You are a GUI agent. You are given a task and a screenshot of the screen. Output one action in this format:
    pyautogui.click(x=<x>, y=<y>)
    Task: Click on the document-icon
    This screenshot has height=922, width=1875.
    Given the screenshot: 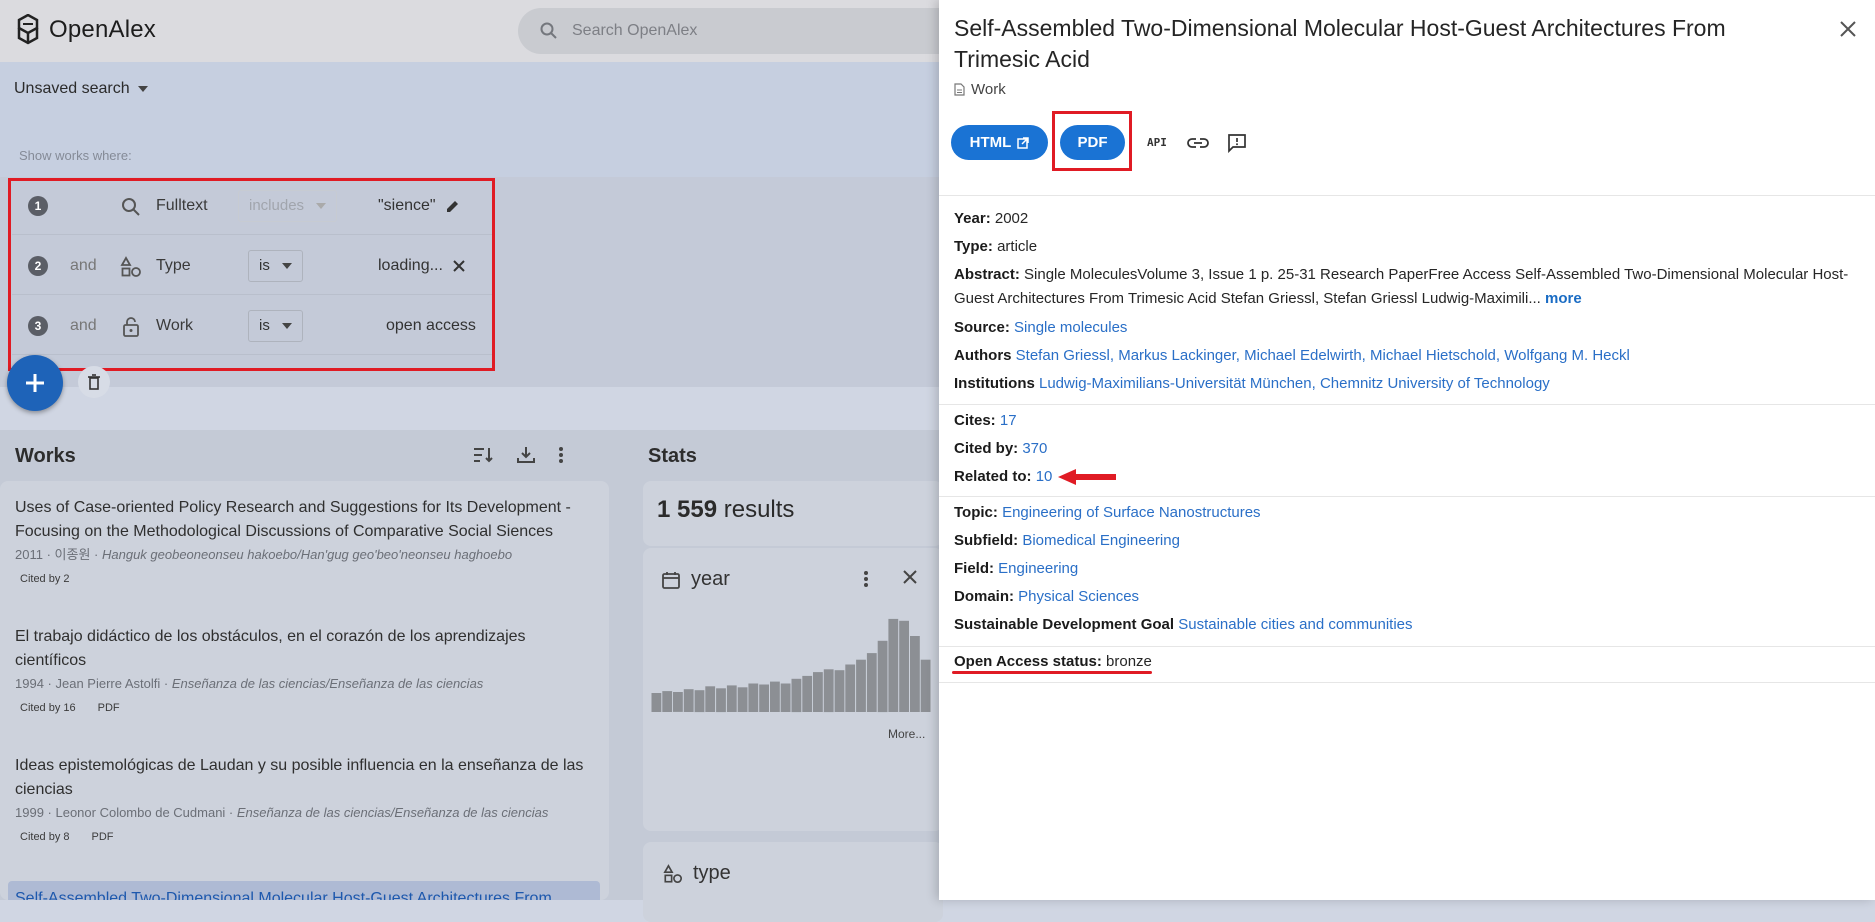 What is the action you would take?
    pyautogui.click(x=959, y=89)
    